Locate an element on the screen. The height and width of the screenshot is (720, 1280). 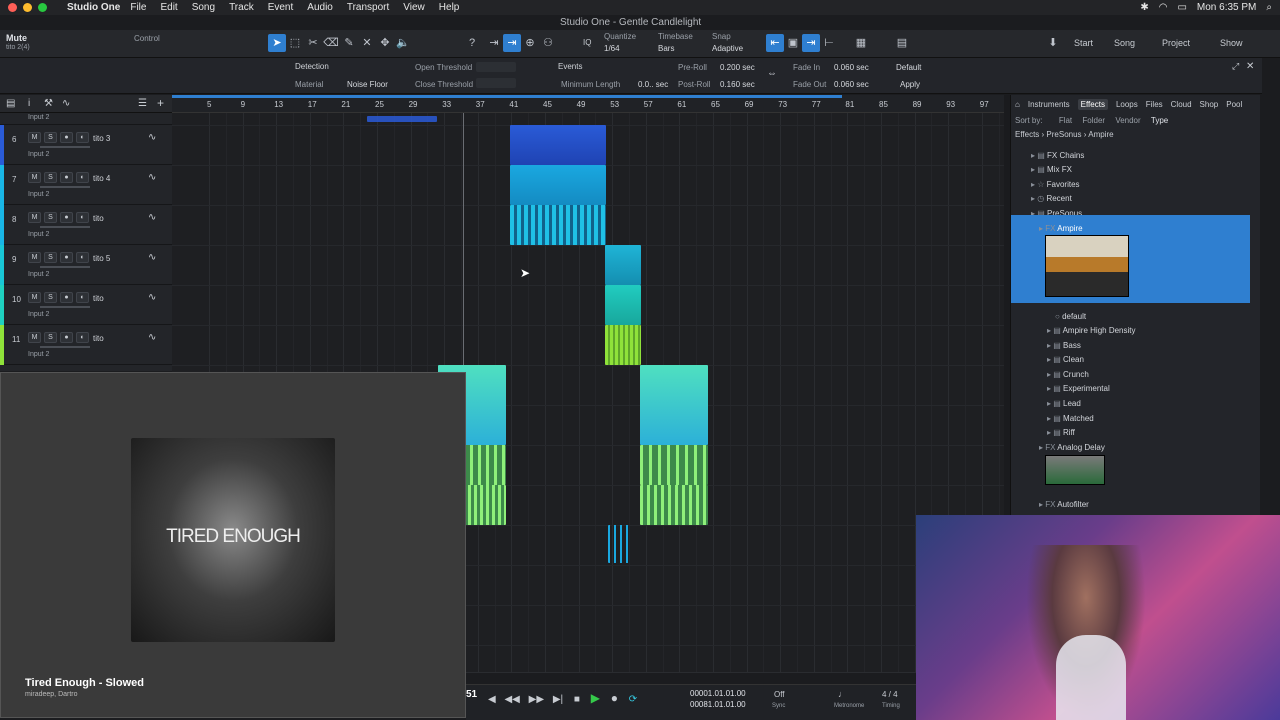
default-button: Default is located at coordinates (908, 67).